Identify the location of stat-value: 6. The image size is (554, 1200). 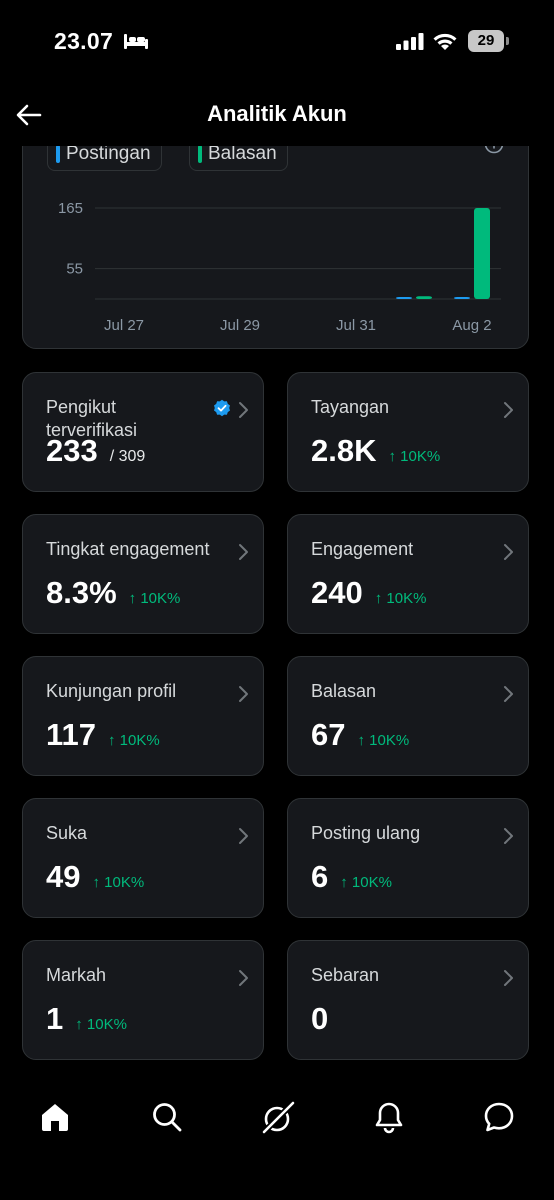
(320, 876).